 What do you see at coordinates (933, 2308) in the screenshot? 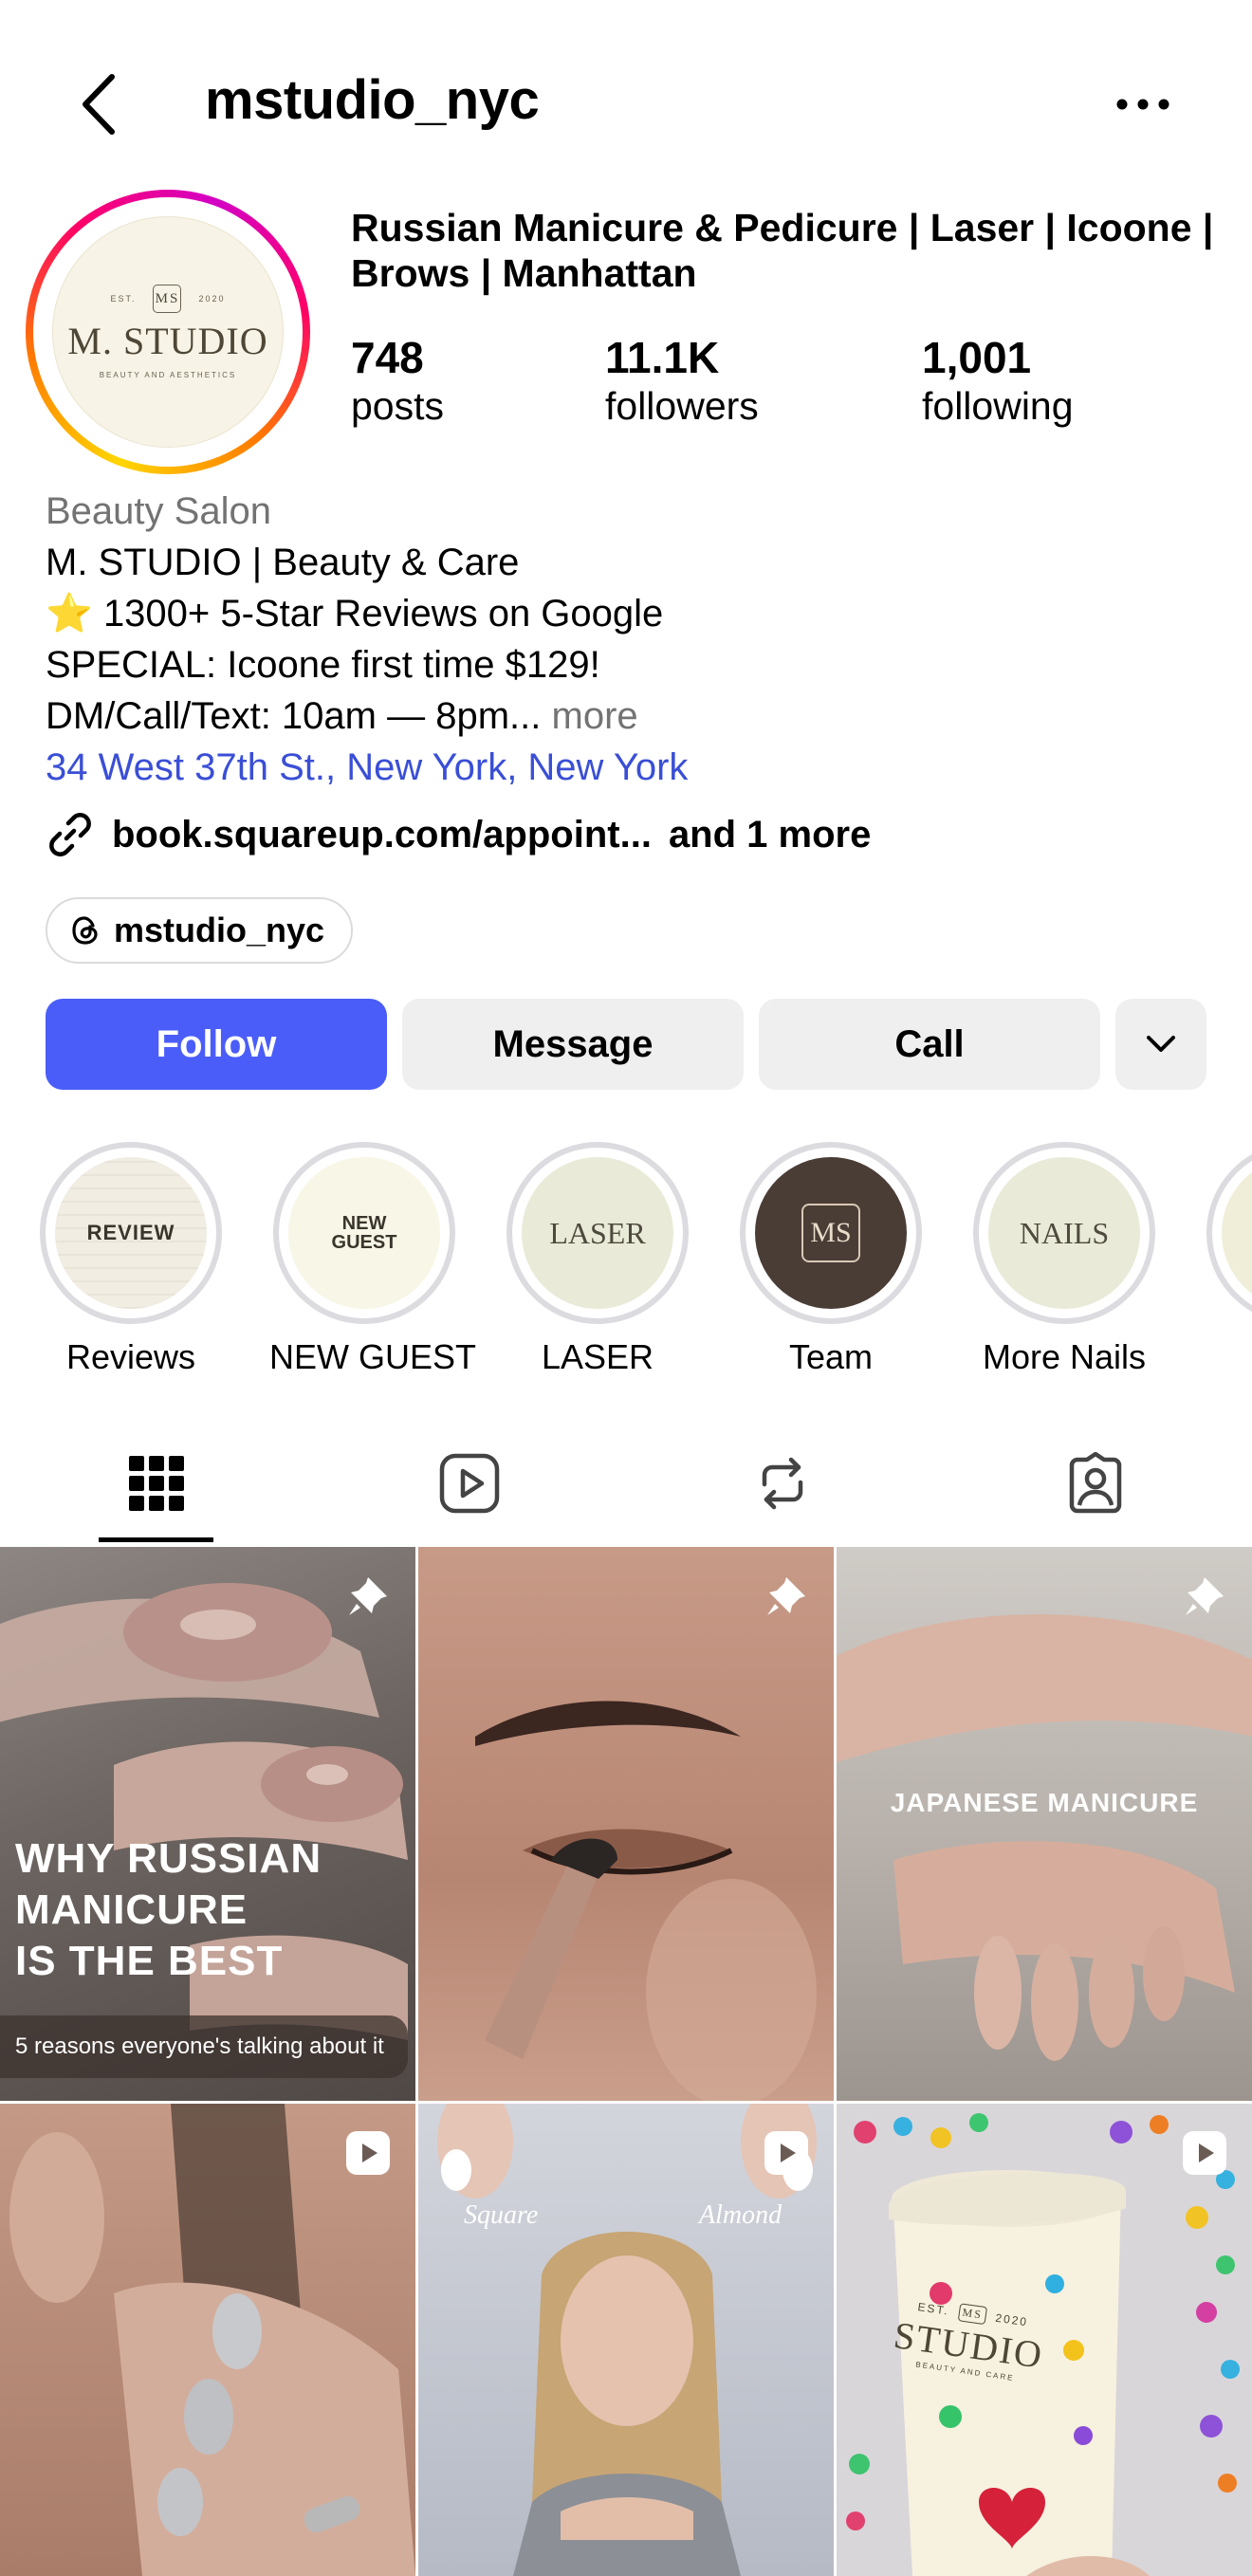
I see `cup-est-label: EST.` at bounding box center [933, 2308].